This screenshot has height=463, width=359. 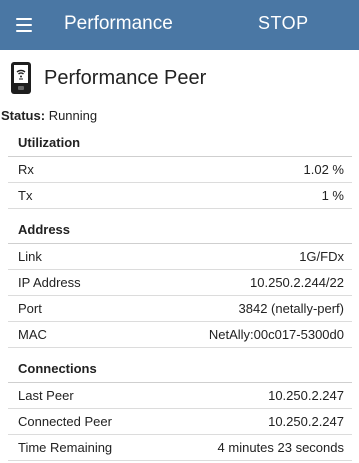 What do you see at coordinates (125, 77) in the screenshot?
I see `peer-title: Performance Peer` at bounding box center [125, 77].